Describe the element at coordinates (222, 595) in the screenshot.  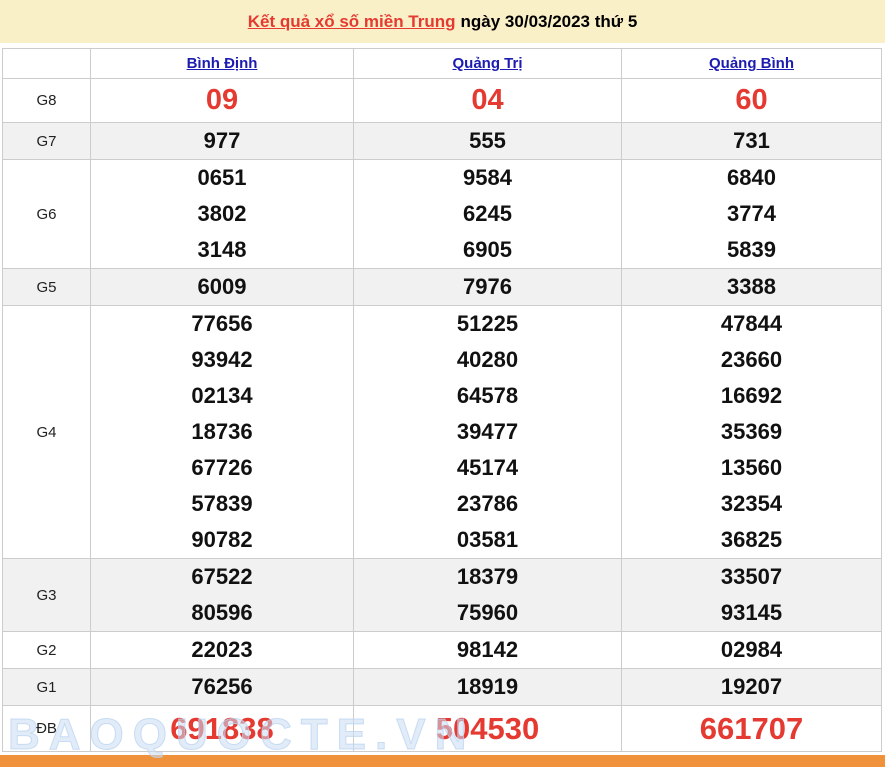
I see `prize-values-g3-col0: 67522 80596` at that location.